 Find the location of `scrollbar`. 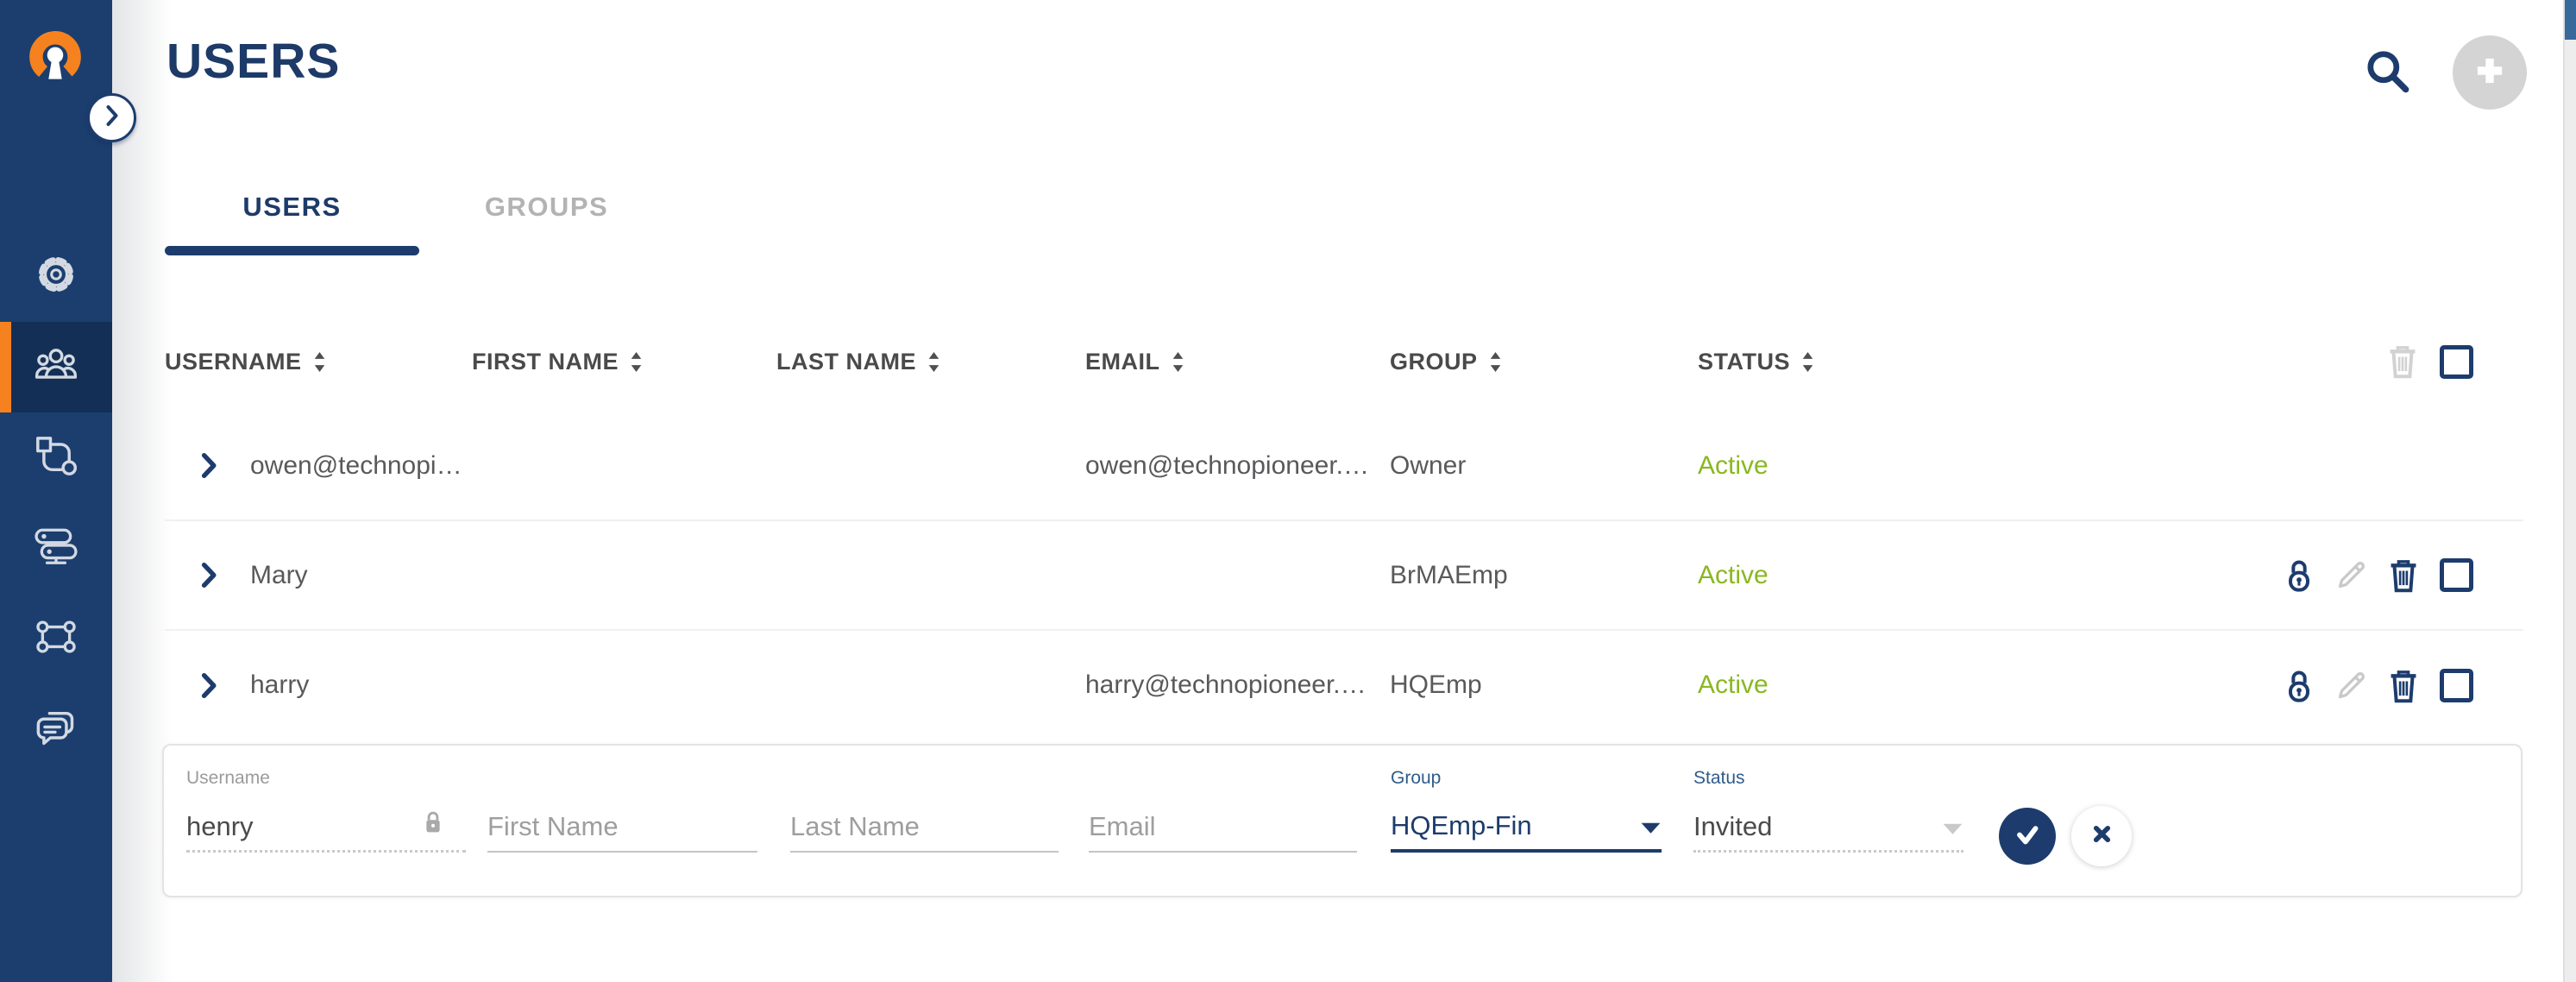

scrollbar is located at coordinates (2569, 491).